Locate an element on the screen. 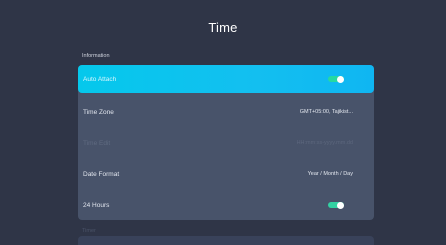 The image size is (446, 245). row-label: Time Edit is located at coordinates (97, 143).